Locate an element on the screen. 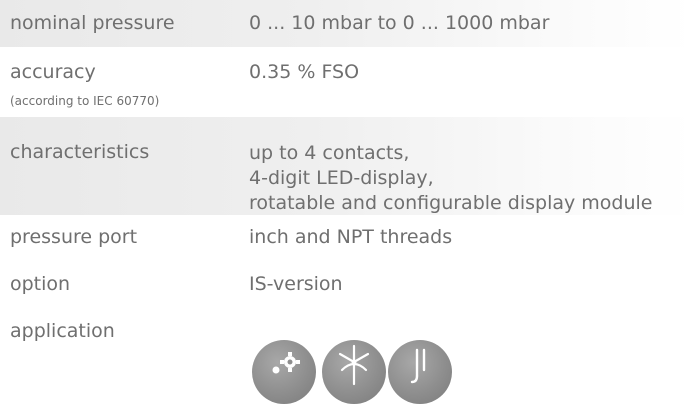  spec-label: pressure port is located at coordinates (74, 237).